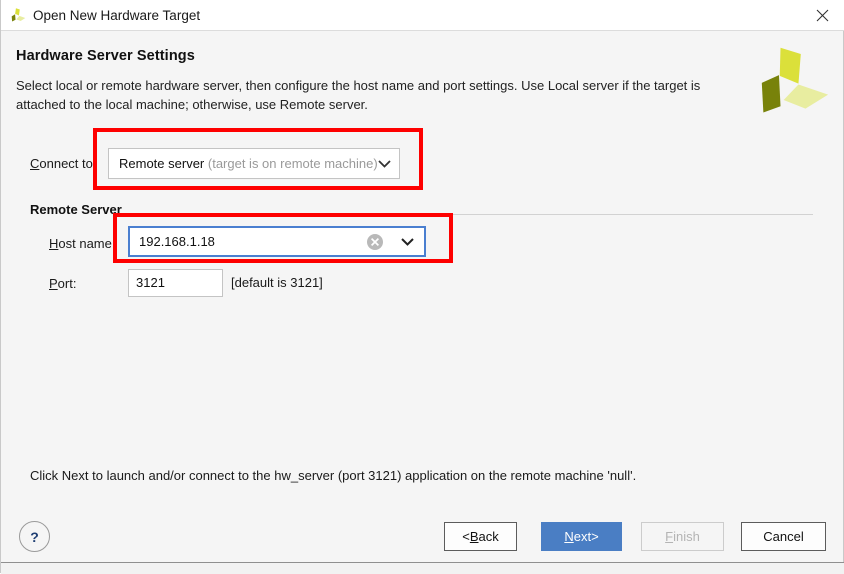 This screenshot has width=844, height=574. What do you see at coordinates (150, 282) in the screenshot?
I see `port-value: 3121` at bounding box center [150, 282].